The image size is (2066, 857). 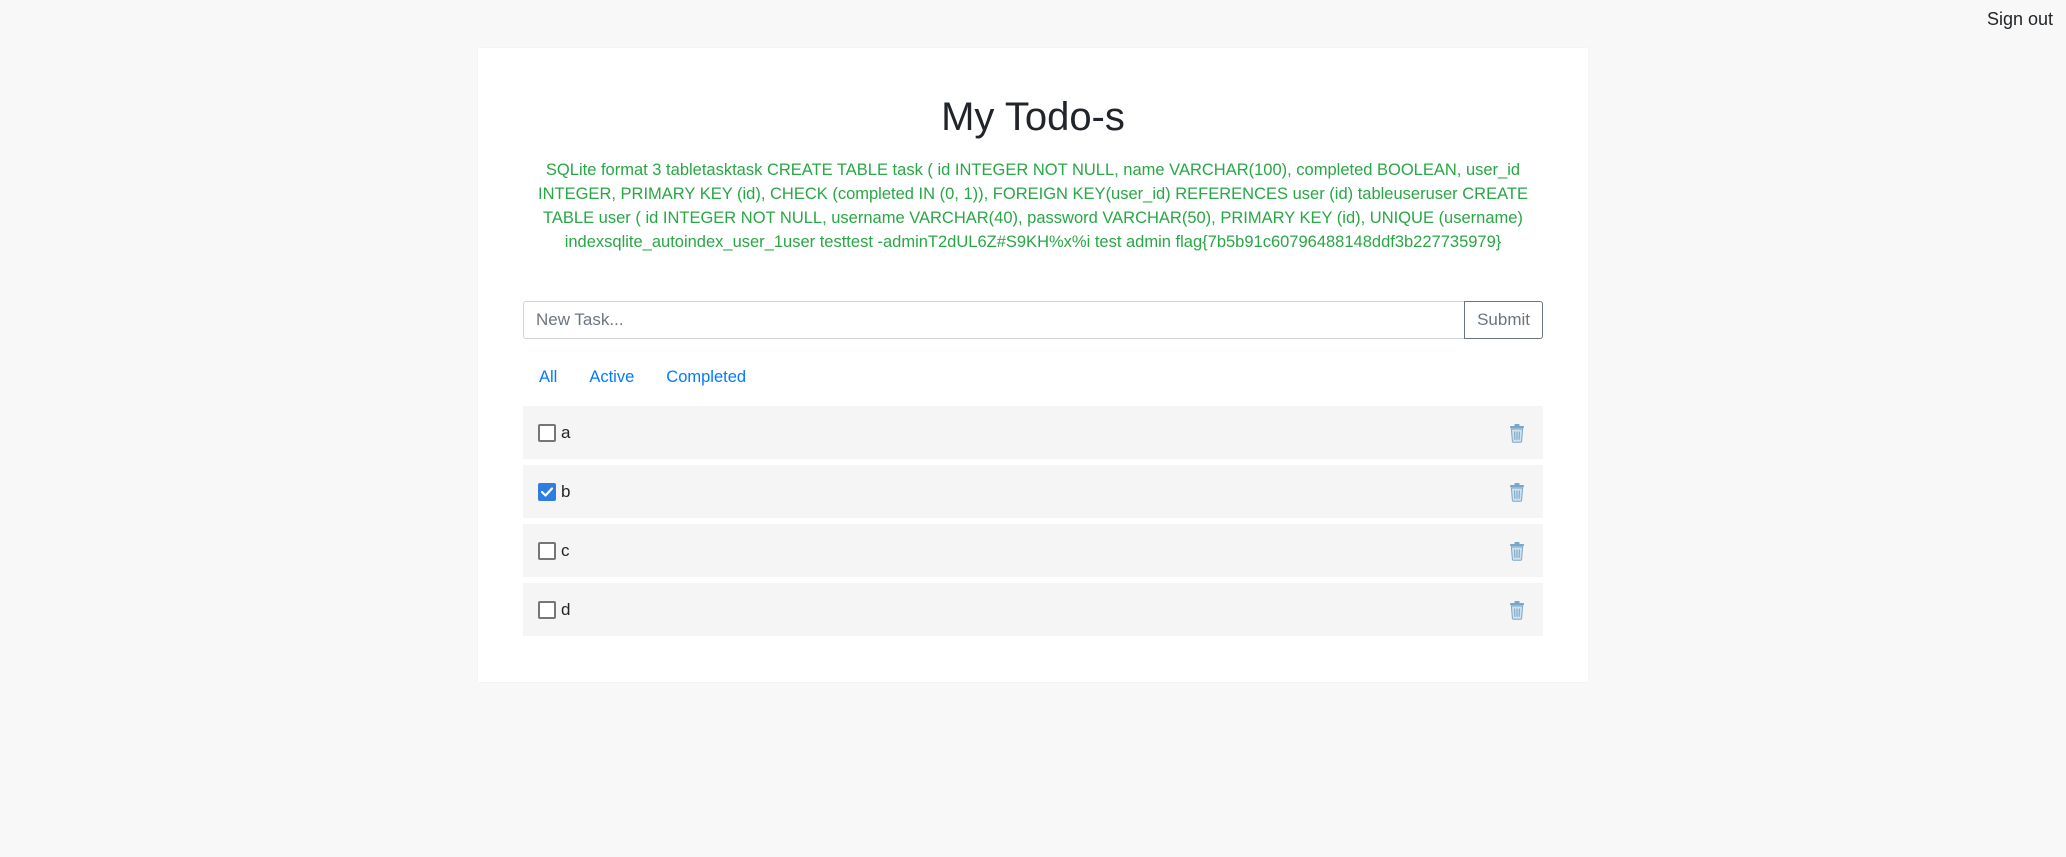 I want to click on submit-button: Submit, so click(x=1503, y=320).